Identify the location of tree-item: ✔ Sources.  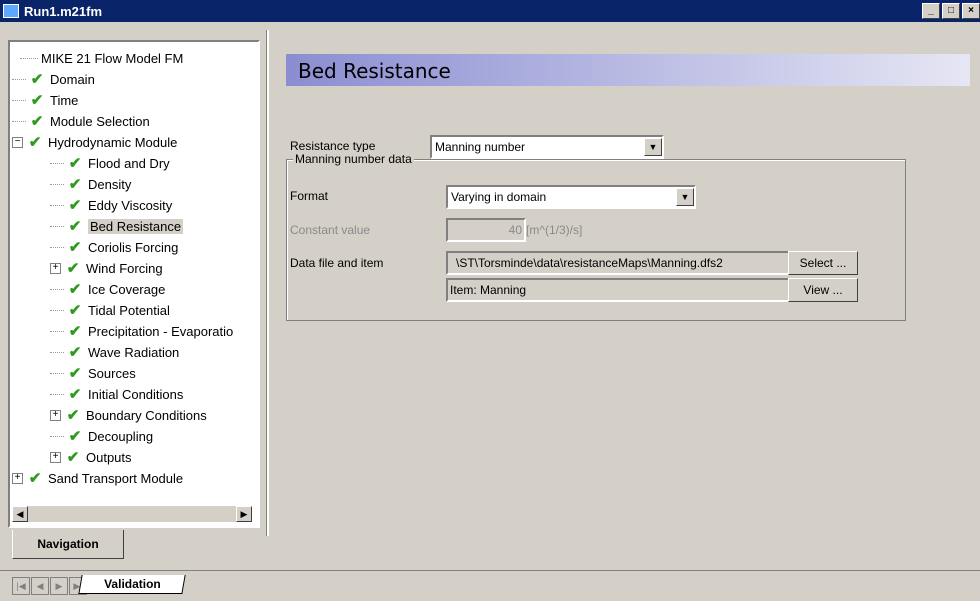
(93, 373).